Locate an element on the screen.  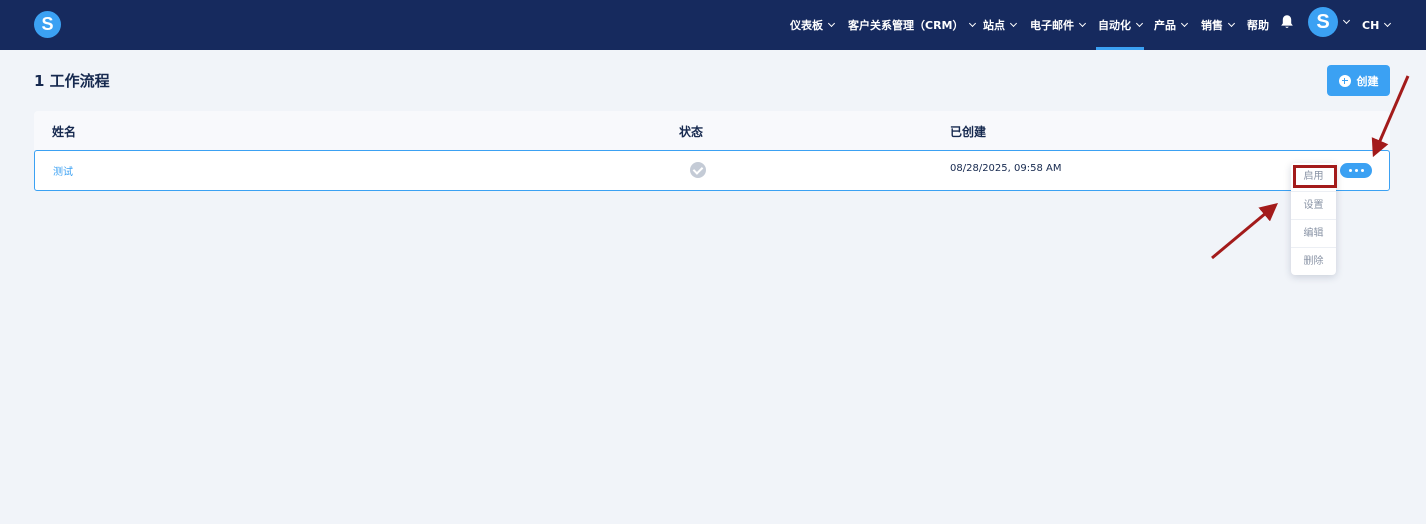
annotation-arrows is located at coordinates (1310, 167).